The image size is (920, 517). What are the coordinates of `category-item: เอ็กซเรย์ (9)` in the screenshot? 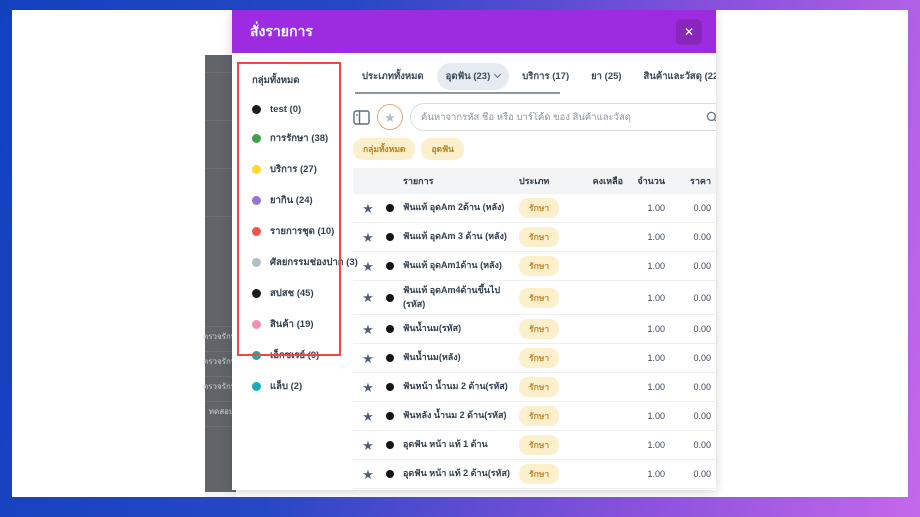 It's located at (298, 355).